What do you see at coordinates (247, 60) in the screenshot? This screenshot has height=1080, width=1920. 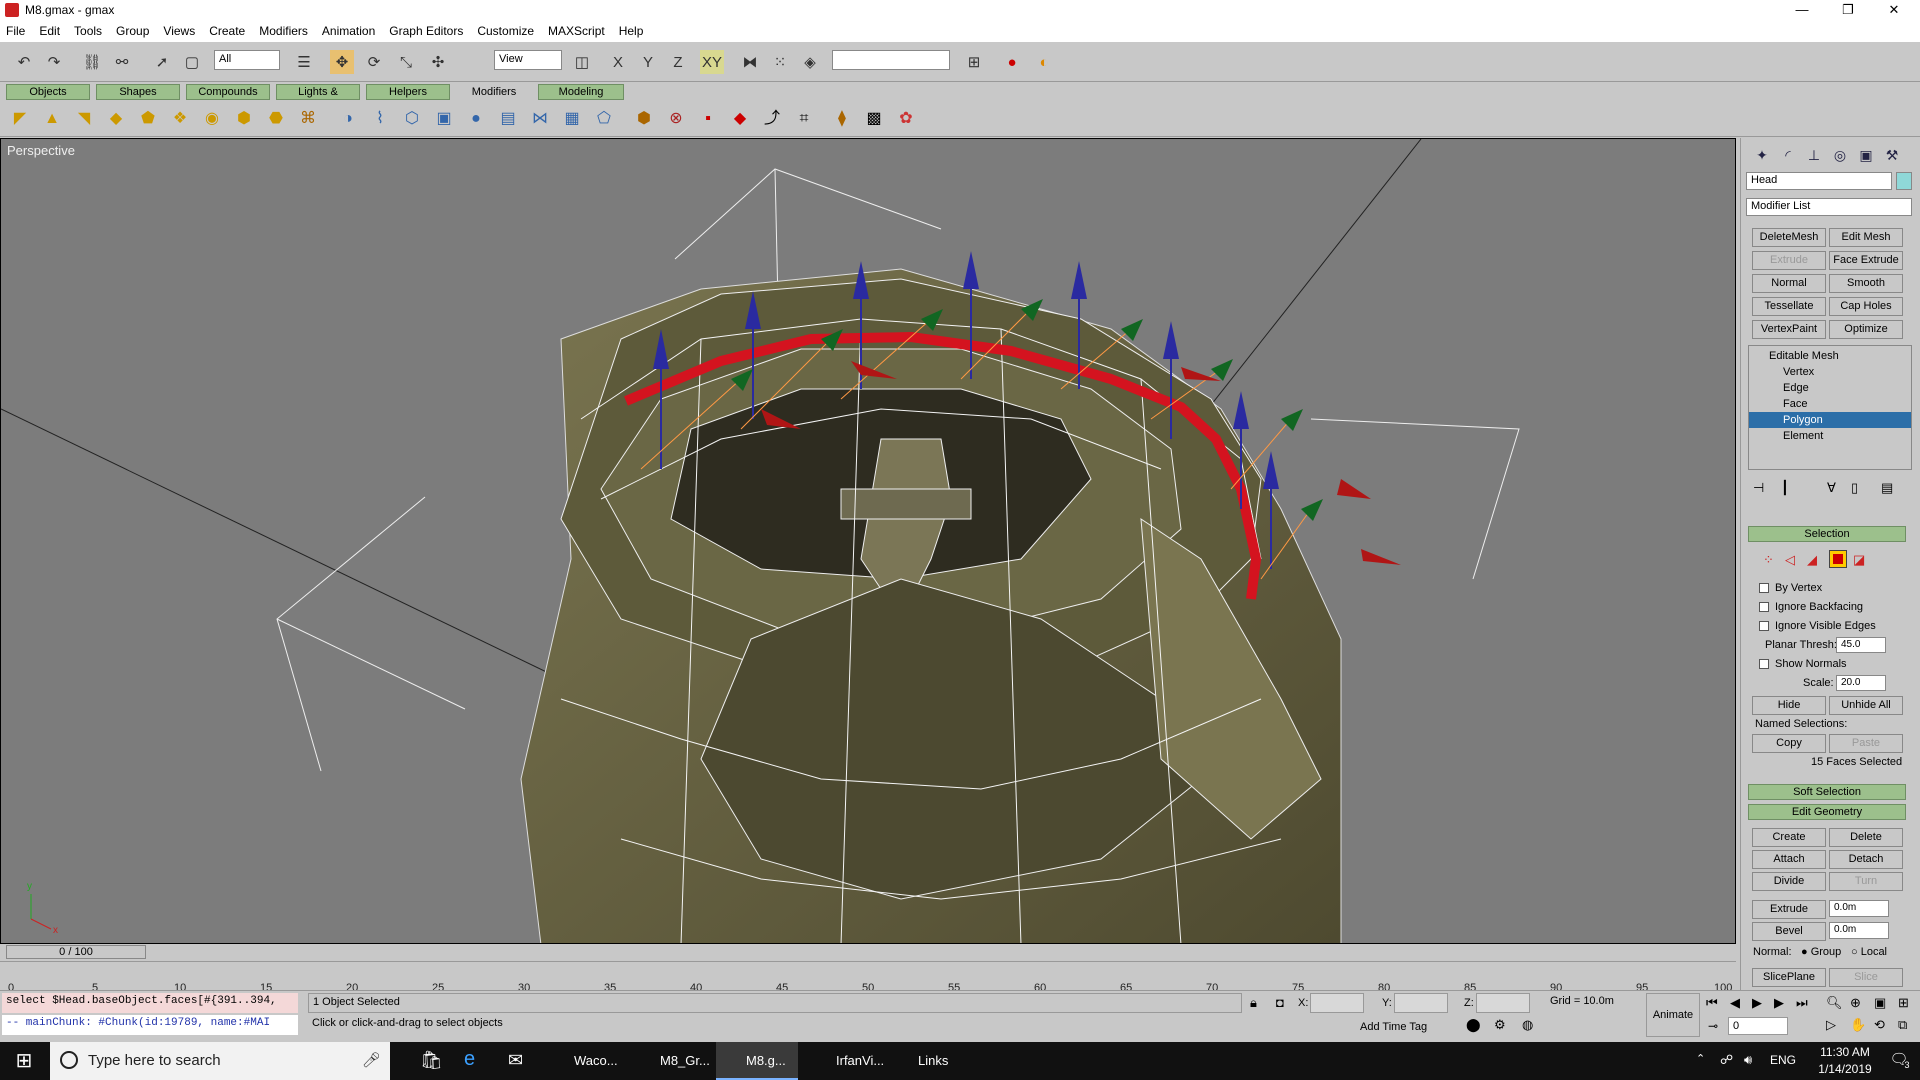 I see `selection-filter-dropdown: All` at bounding box center [247, 60].